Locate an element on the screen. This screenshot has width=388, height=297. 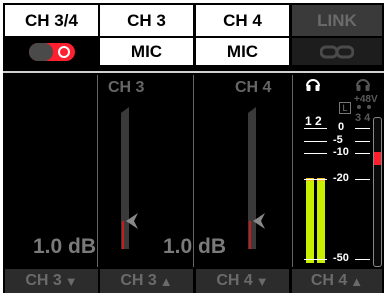
phantom-power-label: +48V is located at coordinates (366, 99).